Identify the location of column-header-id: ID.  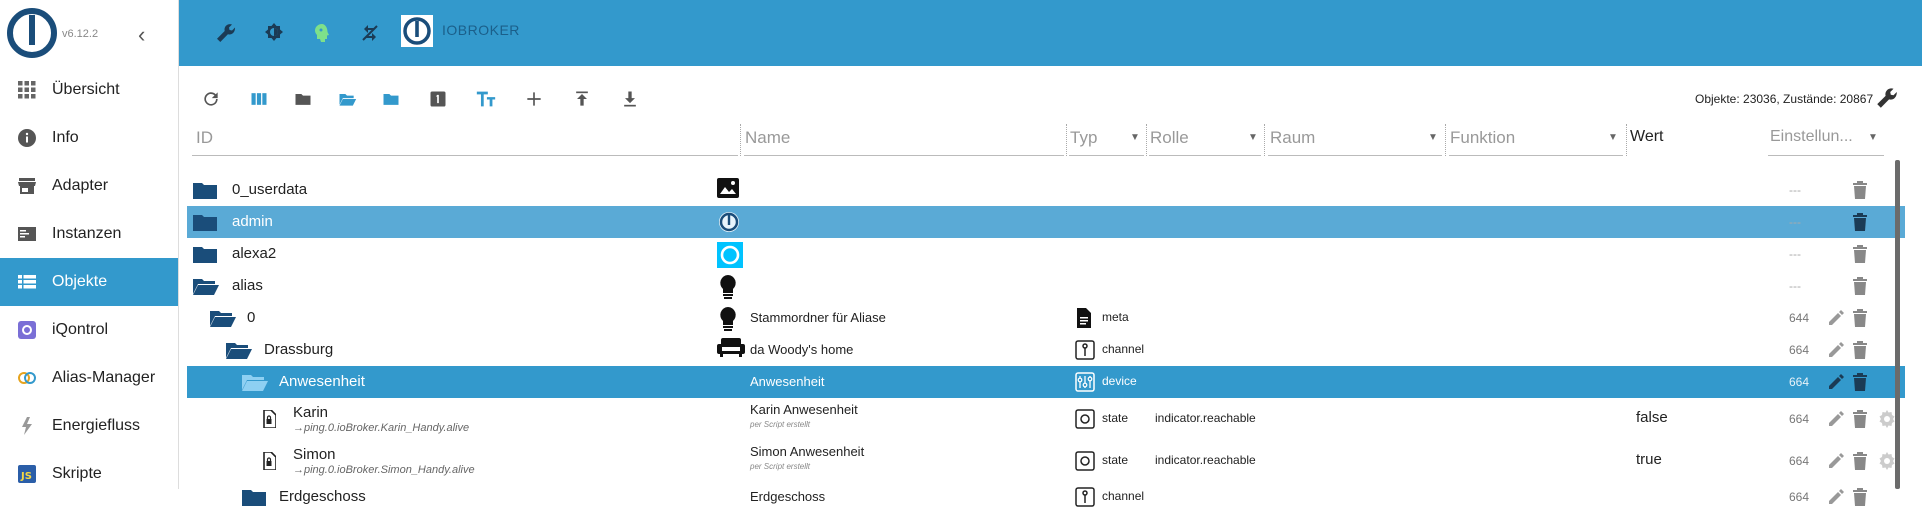
(204, 138).